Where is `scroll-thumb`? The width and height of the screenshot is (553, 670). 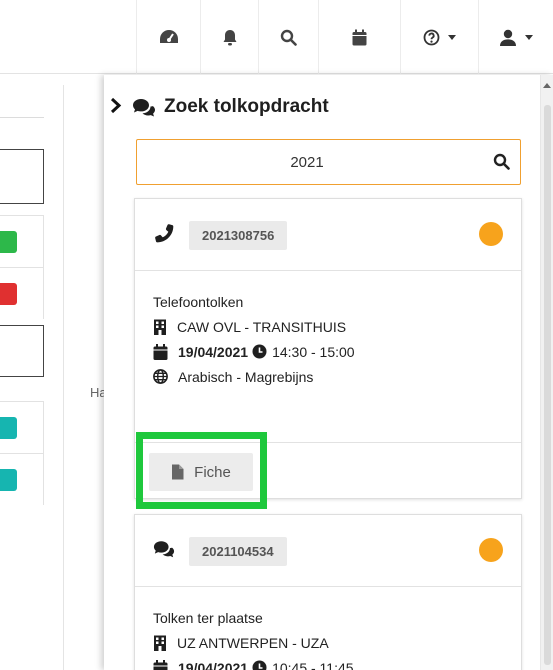 scroll-thumb is located at coordinates (547, 385).